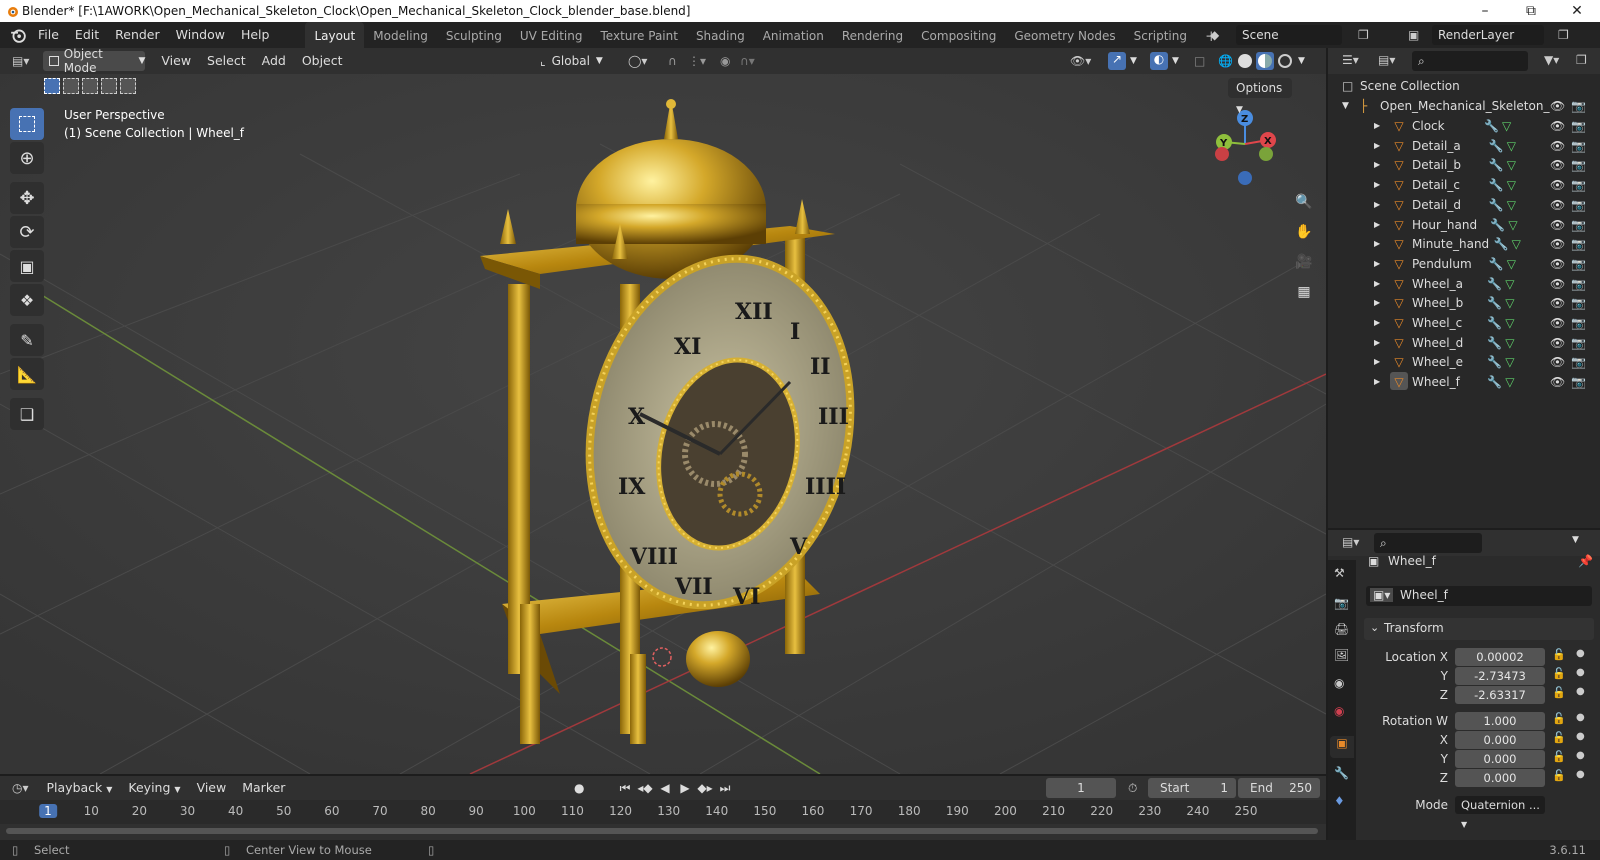  I want to click on timeline-menu-view: View, so click(212, 788).